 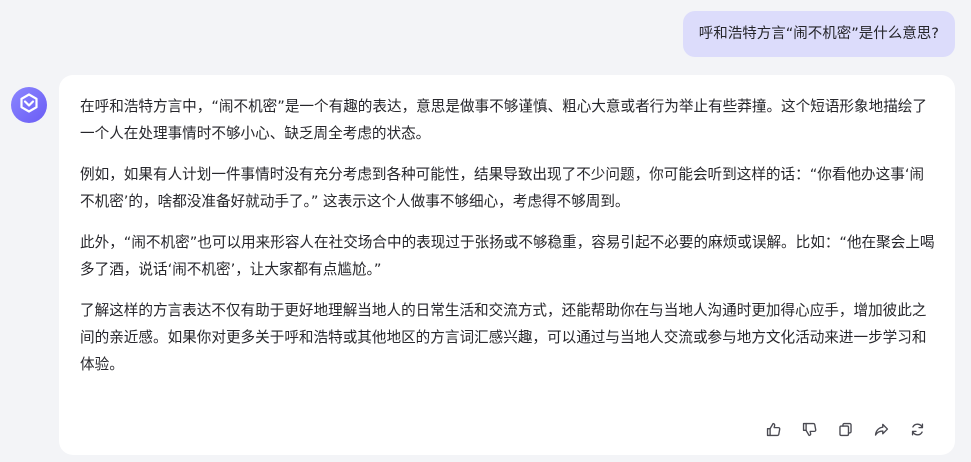 What do you see at coordinates (917, 429) in the screenshot?
I see `regenerate-icon` at bounding box center [917, 429].